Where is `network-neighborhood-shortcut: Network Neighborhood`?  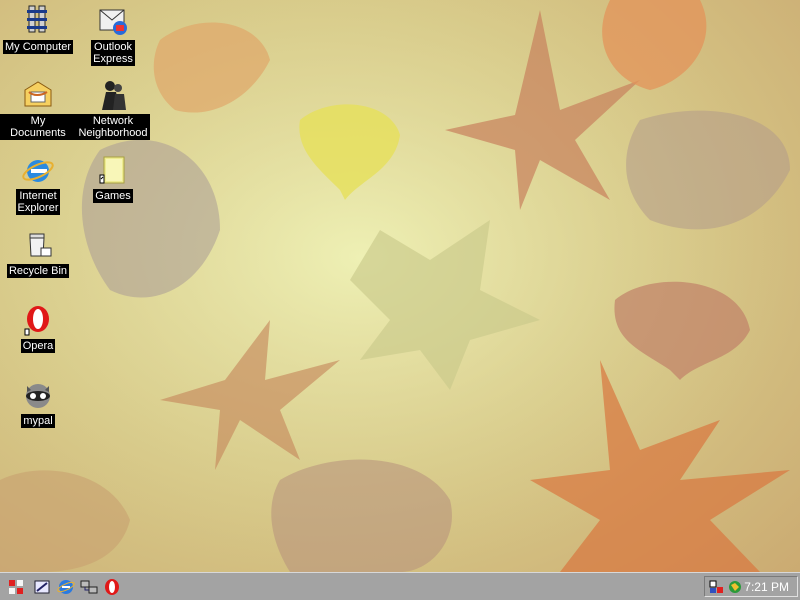 network-neighborhood-shortcut: Network Neighborhood is located at coordinates (113, 111).